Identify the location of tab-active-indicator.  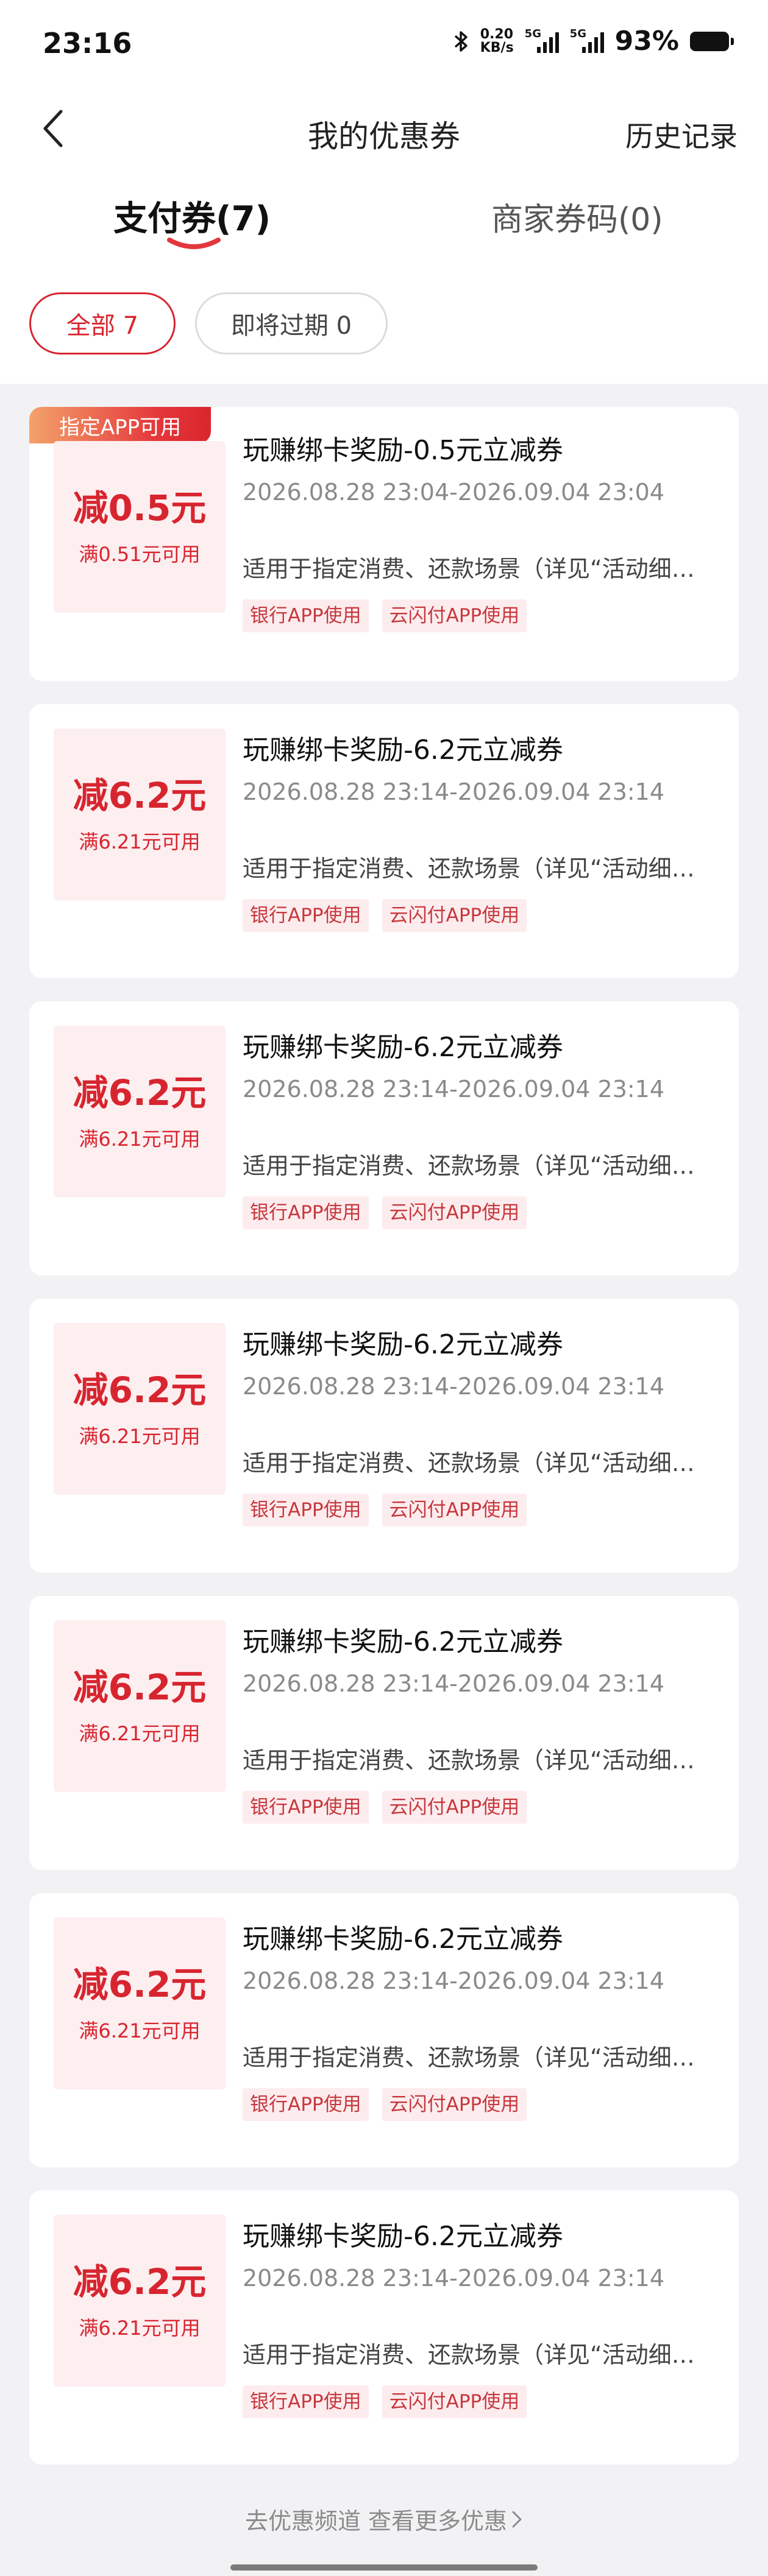
(194, 243).